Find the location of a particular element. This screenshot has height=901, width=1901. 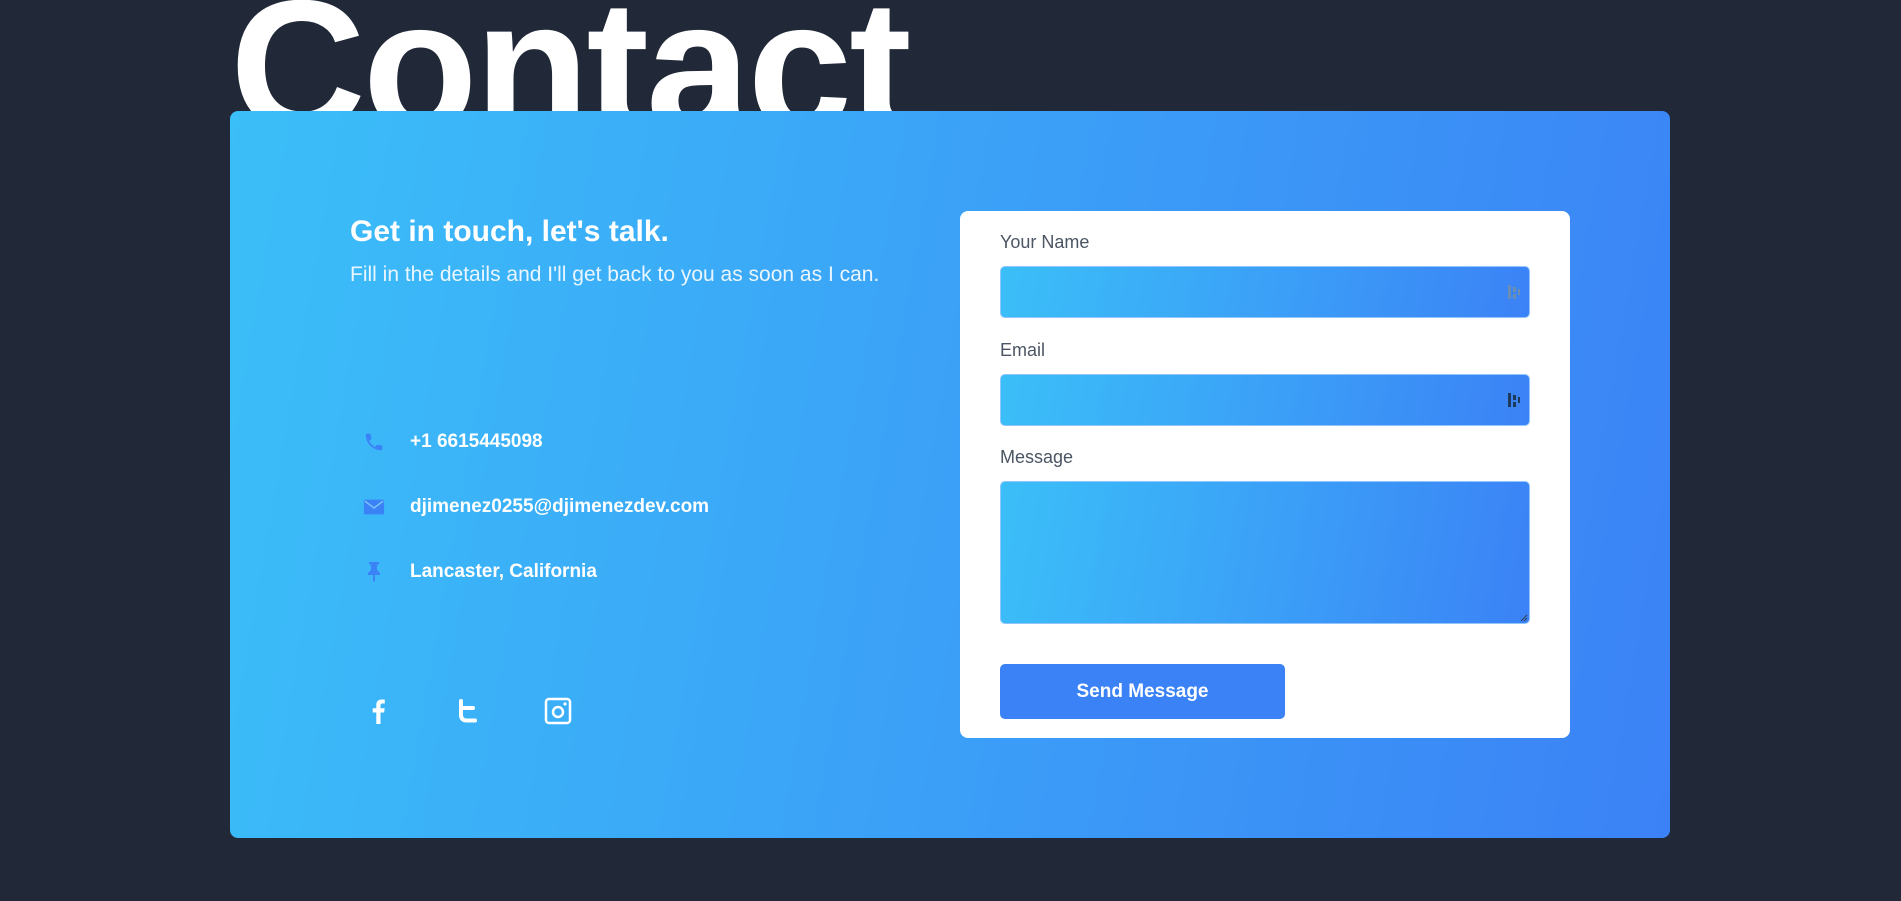

location-text: Lancaster, California is located at coordinates (503, 571).